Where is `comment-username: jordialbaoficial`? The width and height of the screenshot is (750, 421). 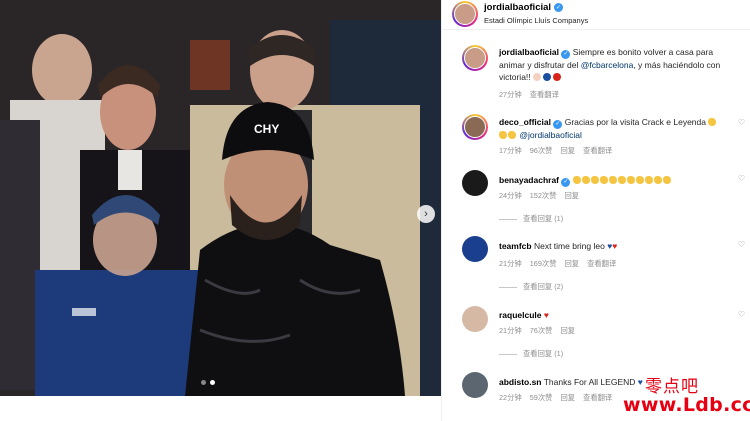 comment-username: jordialbaoficial is located at coordinates (529, 52).